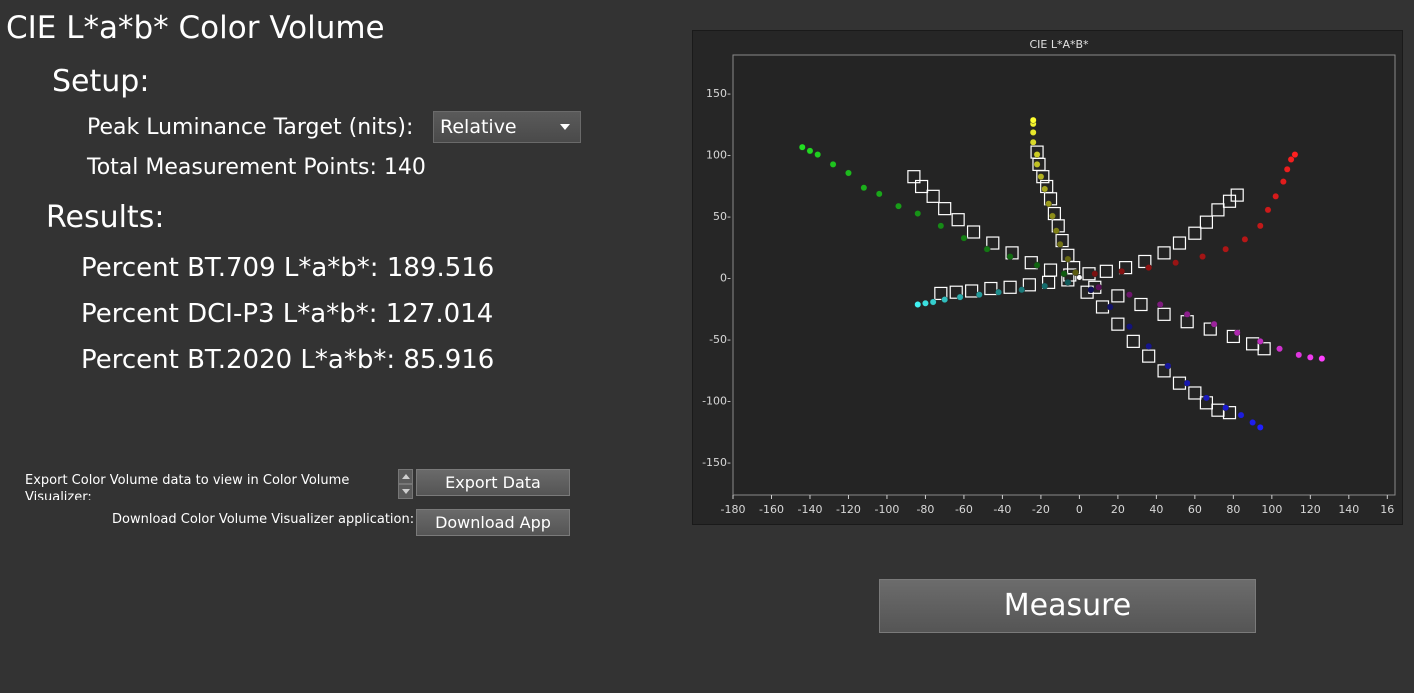  I want to click on chevron-up-icon, so click(406, 476).